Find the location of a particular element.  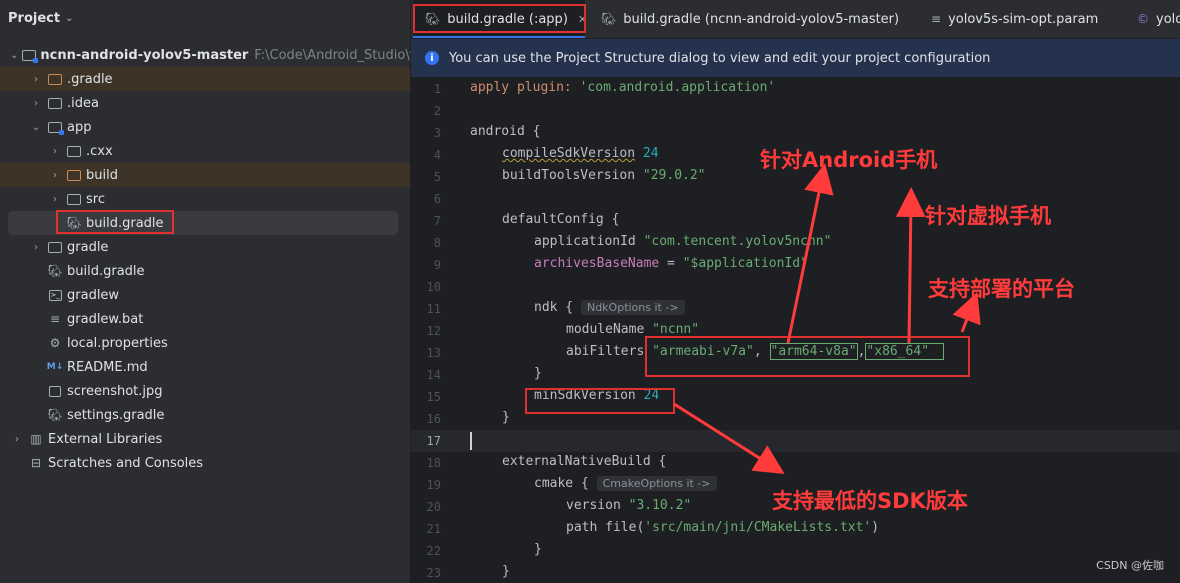

annotation-platforms: 支持部署的平台 is located at coordinates (1001, 289).